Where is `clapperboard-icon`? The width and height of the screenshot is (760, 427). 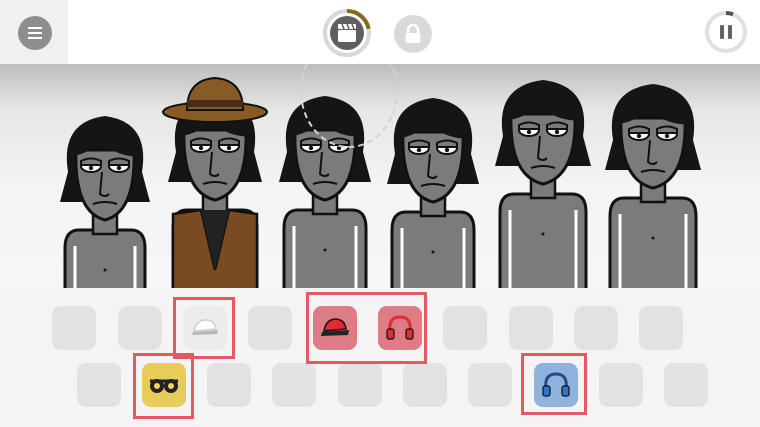
clapperboard-icon is located at coordinates (347, 32).